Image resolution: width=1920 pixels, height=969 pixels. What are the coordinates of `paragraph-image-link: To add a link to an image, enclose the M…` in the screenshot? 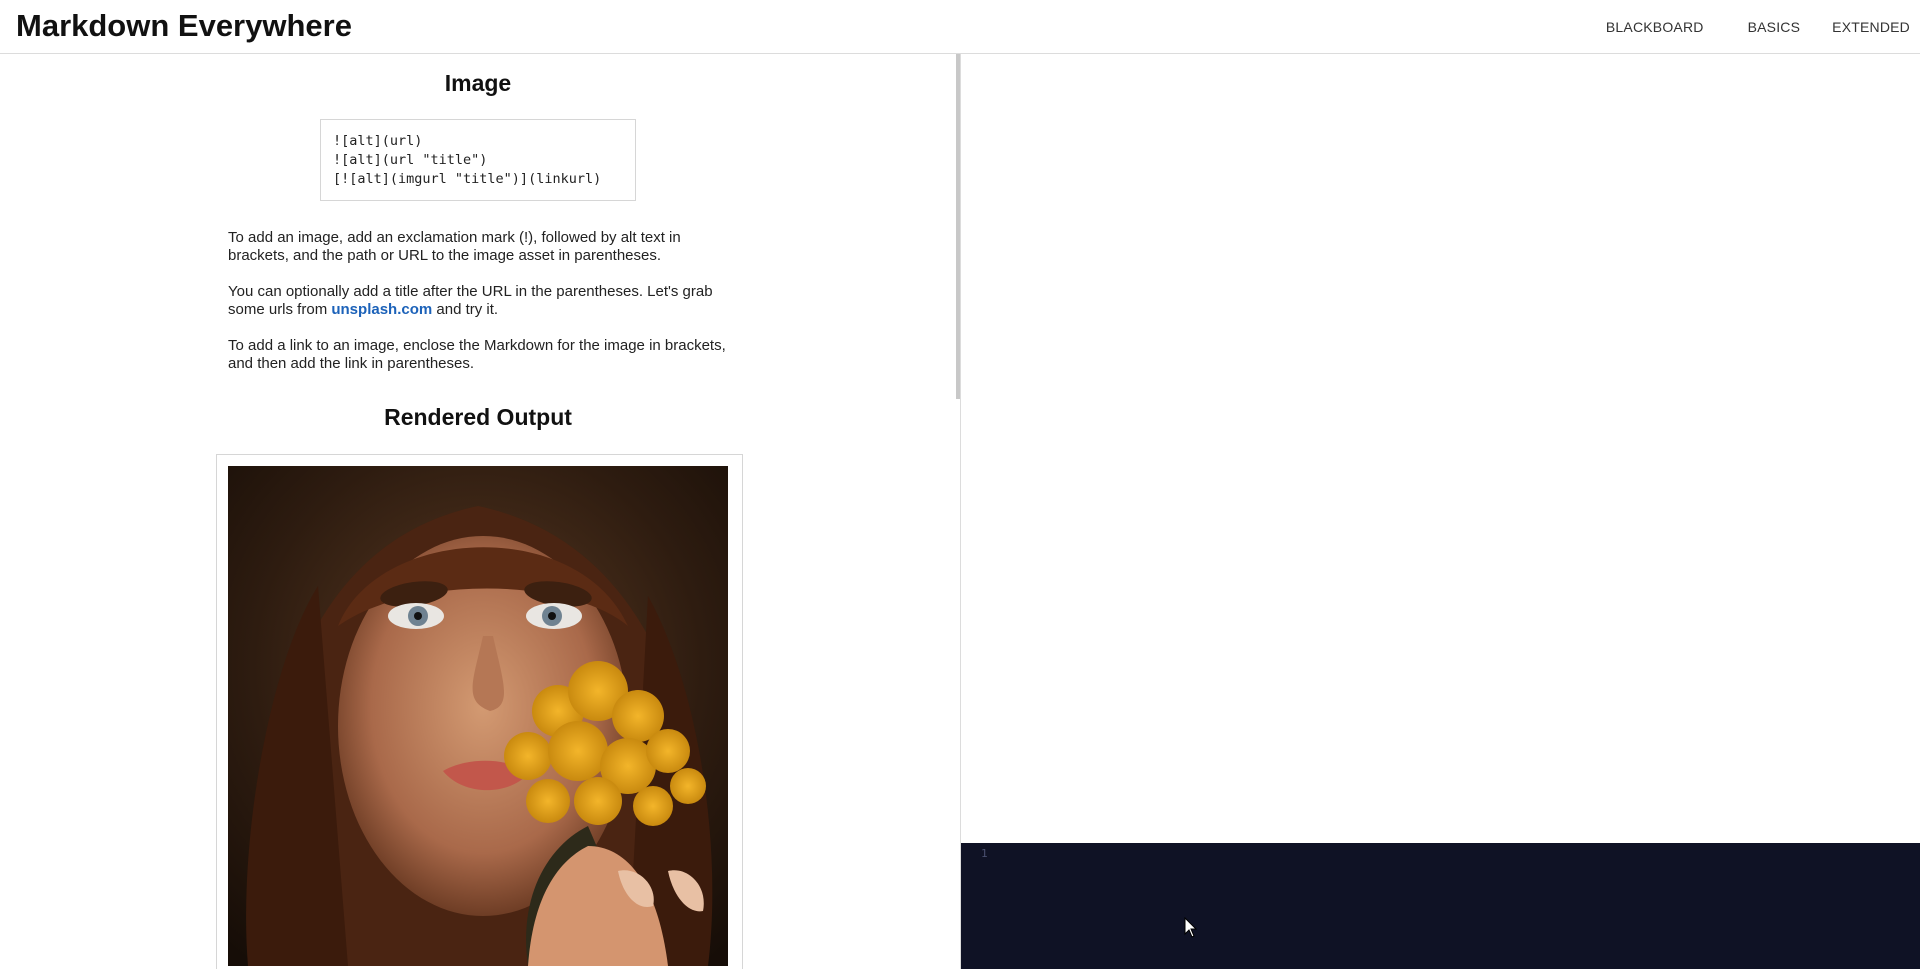 It's located at (477, 354).